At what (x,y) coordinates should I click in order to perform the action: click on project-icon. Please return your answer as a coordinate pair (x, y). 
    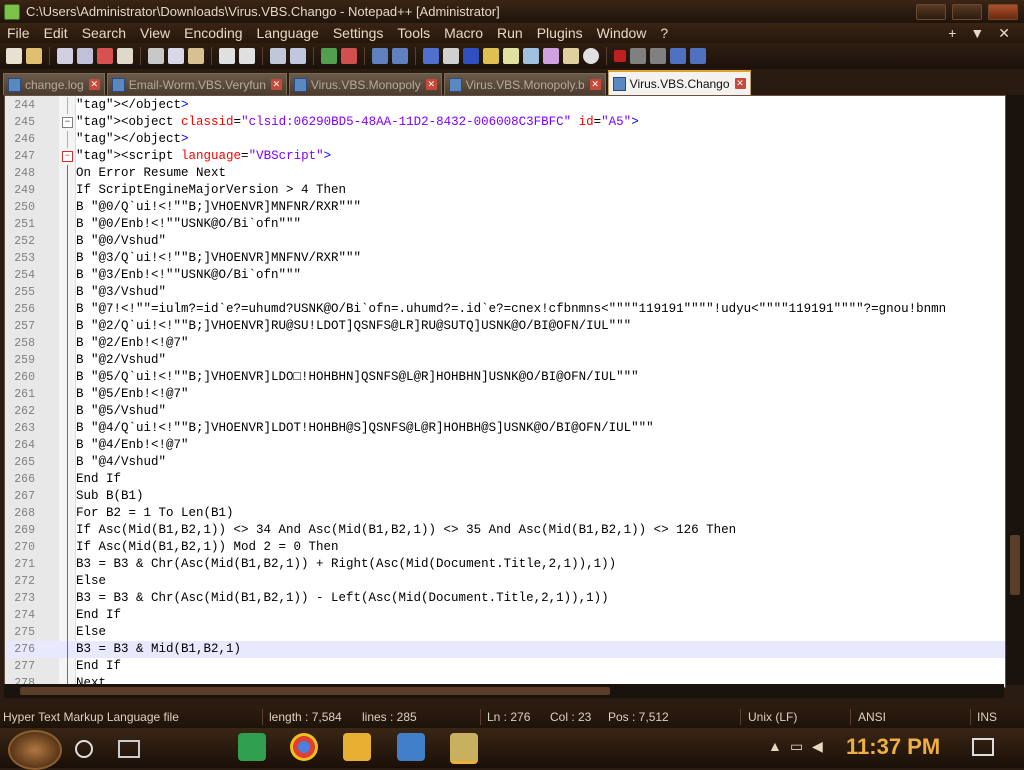
    Looking at the image, I should click on (571, 56).